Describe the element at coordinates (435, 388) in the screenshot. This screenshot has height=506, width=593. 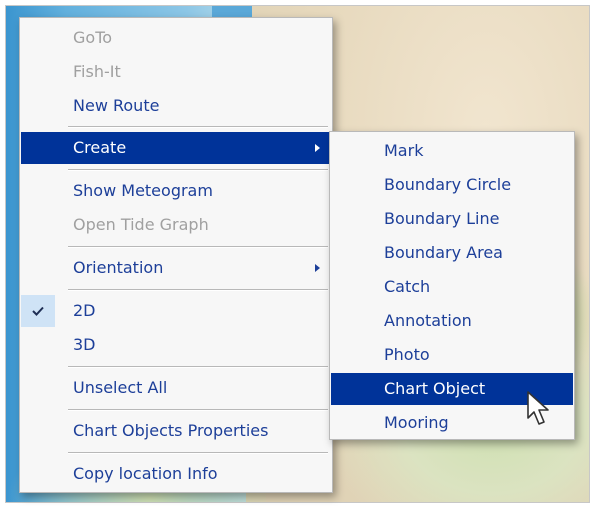
I see `menu-item-label: Chart Object` at that location.